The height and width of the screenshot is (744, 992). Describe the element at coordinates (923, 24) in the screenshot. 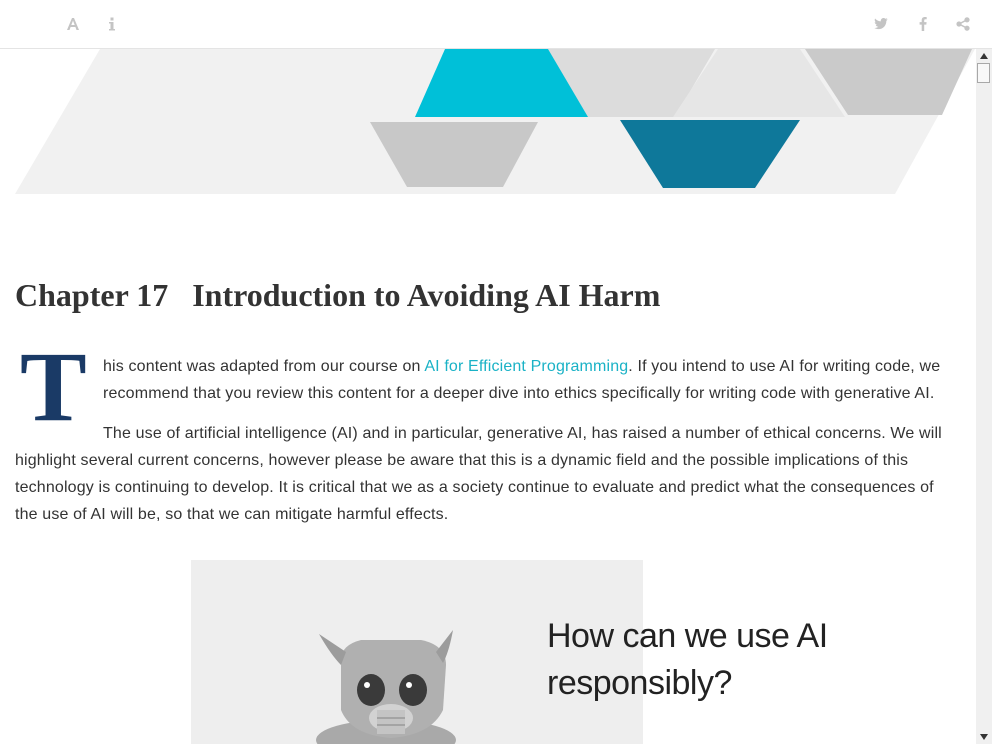

I see `facebook-icon` at that location.